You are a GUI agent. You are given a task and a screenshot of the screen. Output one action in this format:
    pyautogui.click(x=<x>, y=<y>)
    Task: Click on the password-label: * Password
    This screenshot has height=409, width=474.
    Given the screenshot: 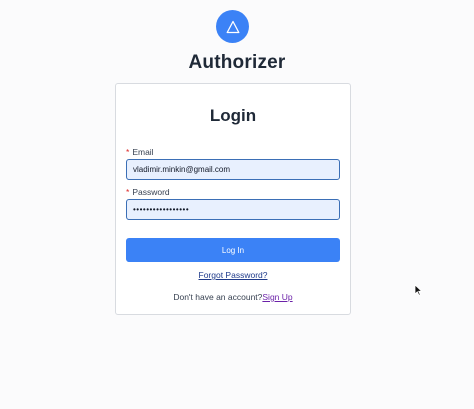 What is the action you would take?
    pyautogui.click(x=148, y=192)
    